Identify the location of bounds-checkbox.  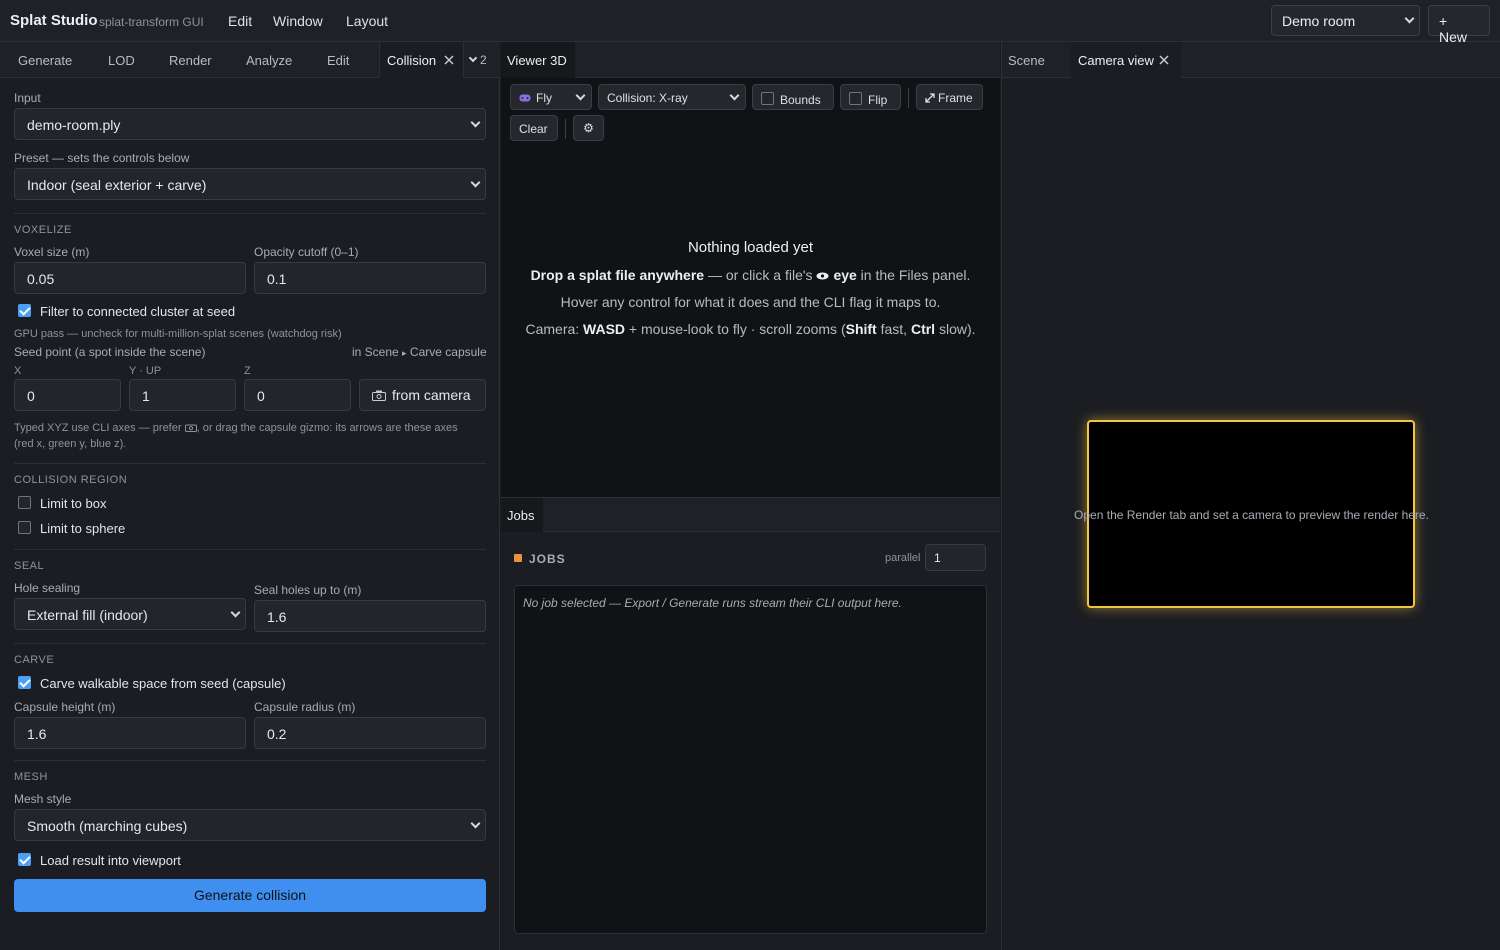
(767, 98).